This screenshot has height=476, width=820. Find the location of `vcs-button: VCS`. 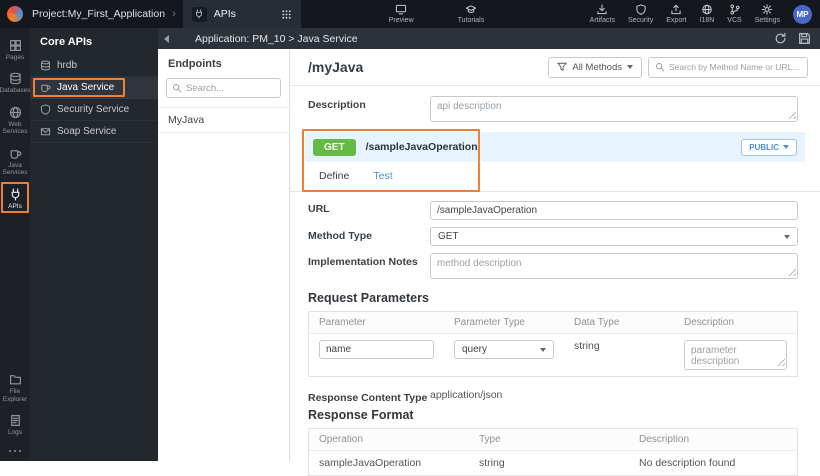

vcs-button: VCS is located at coordinates (734, 14).